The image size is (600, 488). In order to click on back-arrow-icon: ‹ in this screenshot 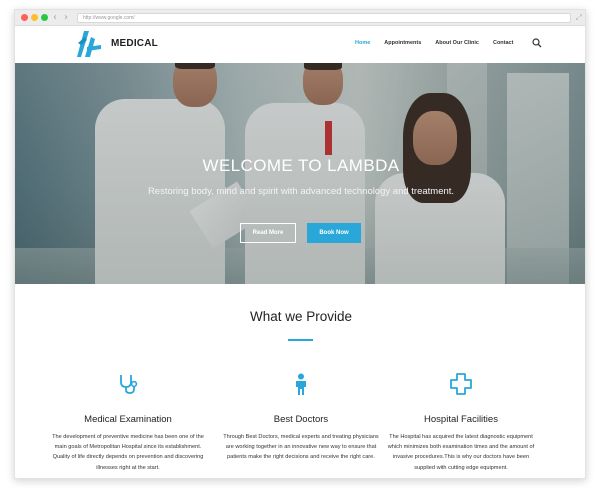, I will do `click(55, 18)`.